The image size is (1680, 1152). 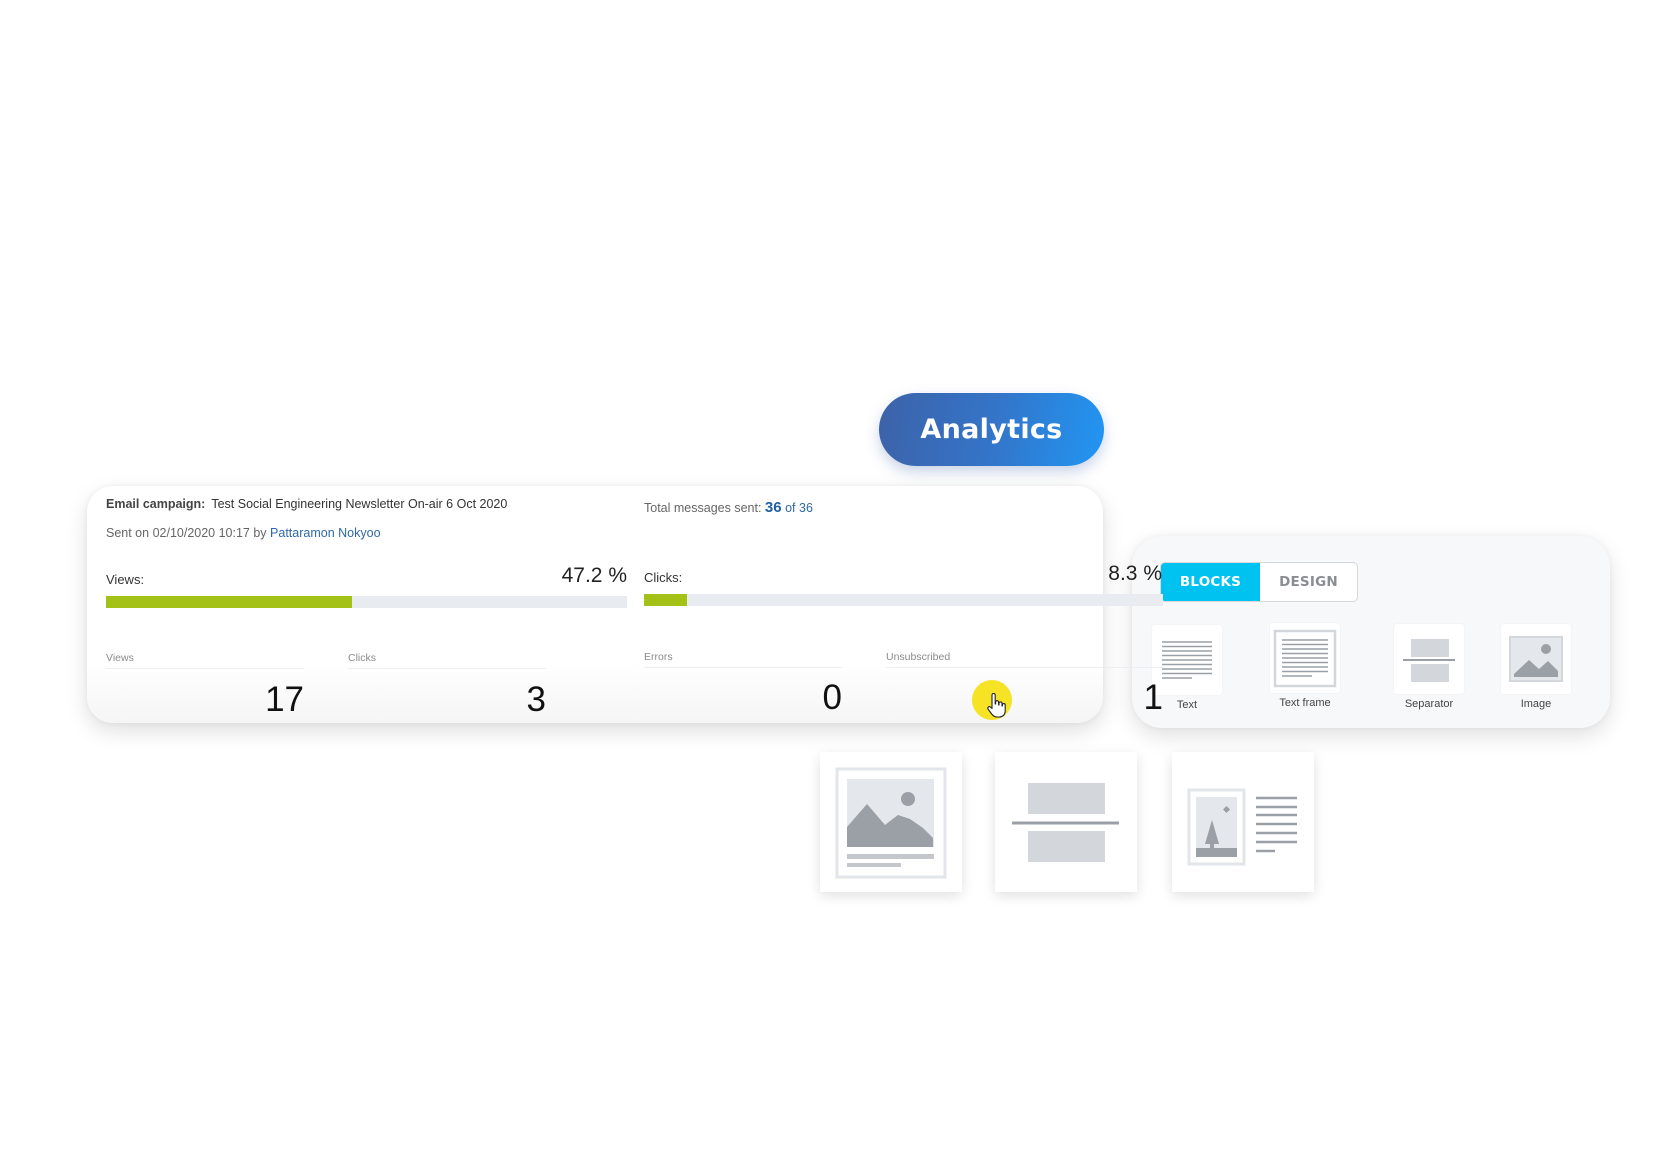 What do you see at coordinates (658, 657) in the screenshot?
I see `stat-errors-label: Errors` at bounding box center [658, 657].